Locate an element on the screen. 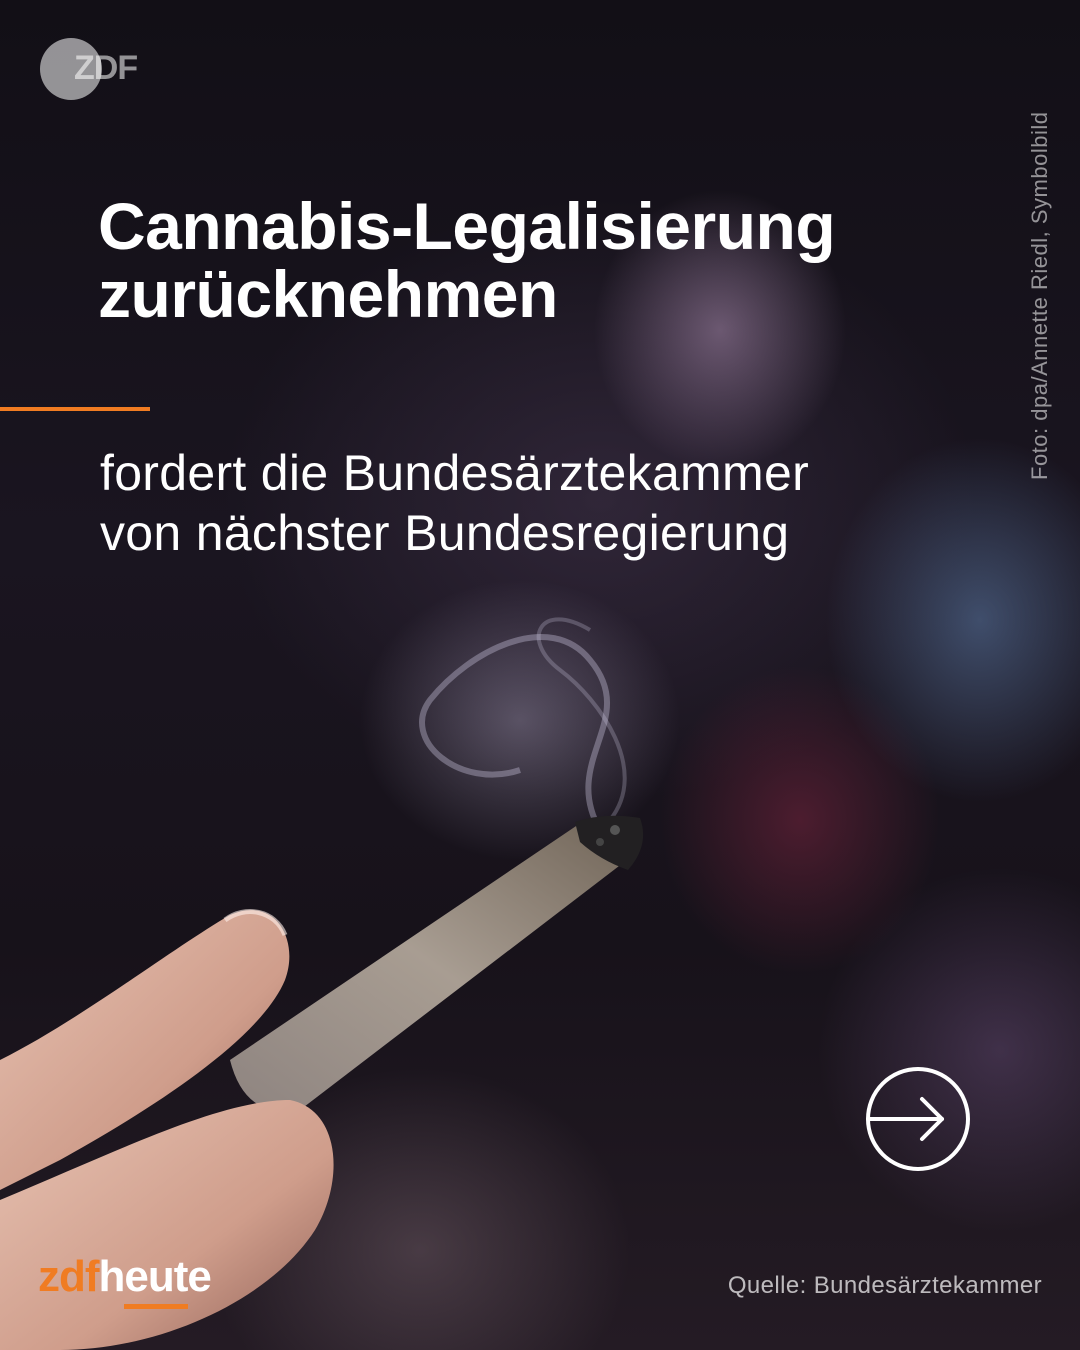 Image resolution: width=1080 pixels, height=1350 pixels. zdf-logo-wordmark: ZDF is located at coordinates (106, 68).